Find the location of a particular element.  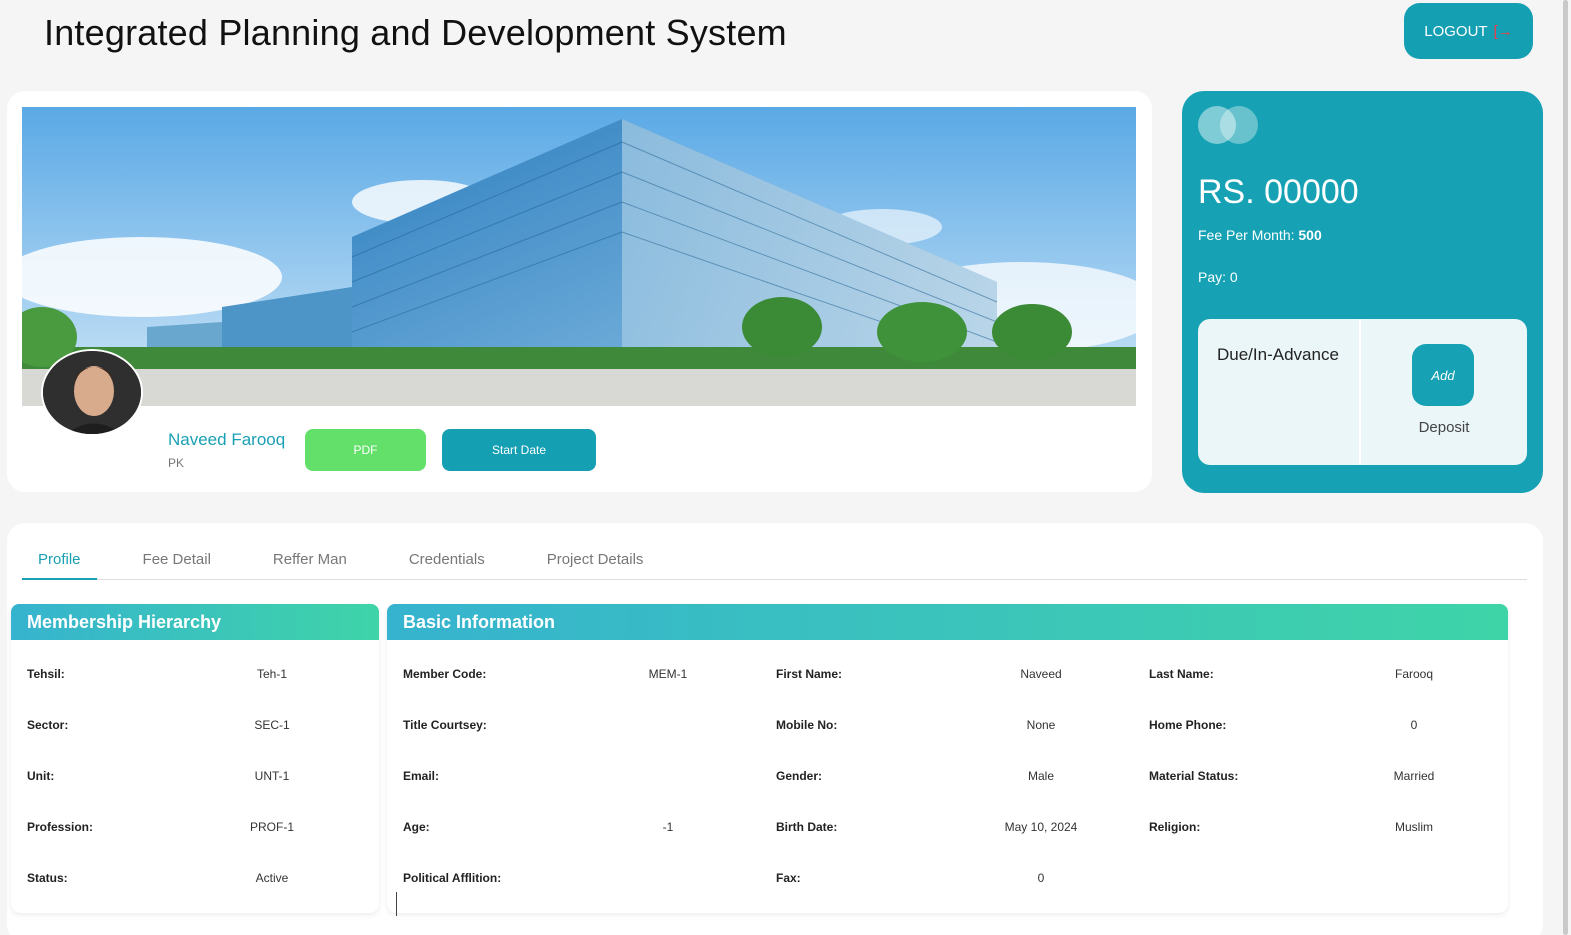

row-label: Tehsil: is located at coordinates (46, 674).